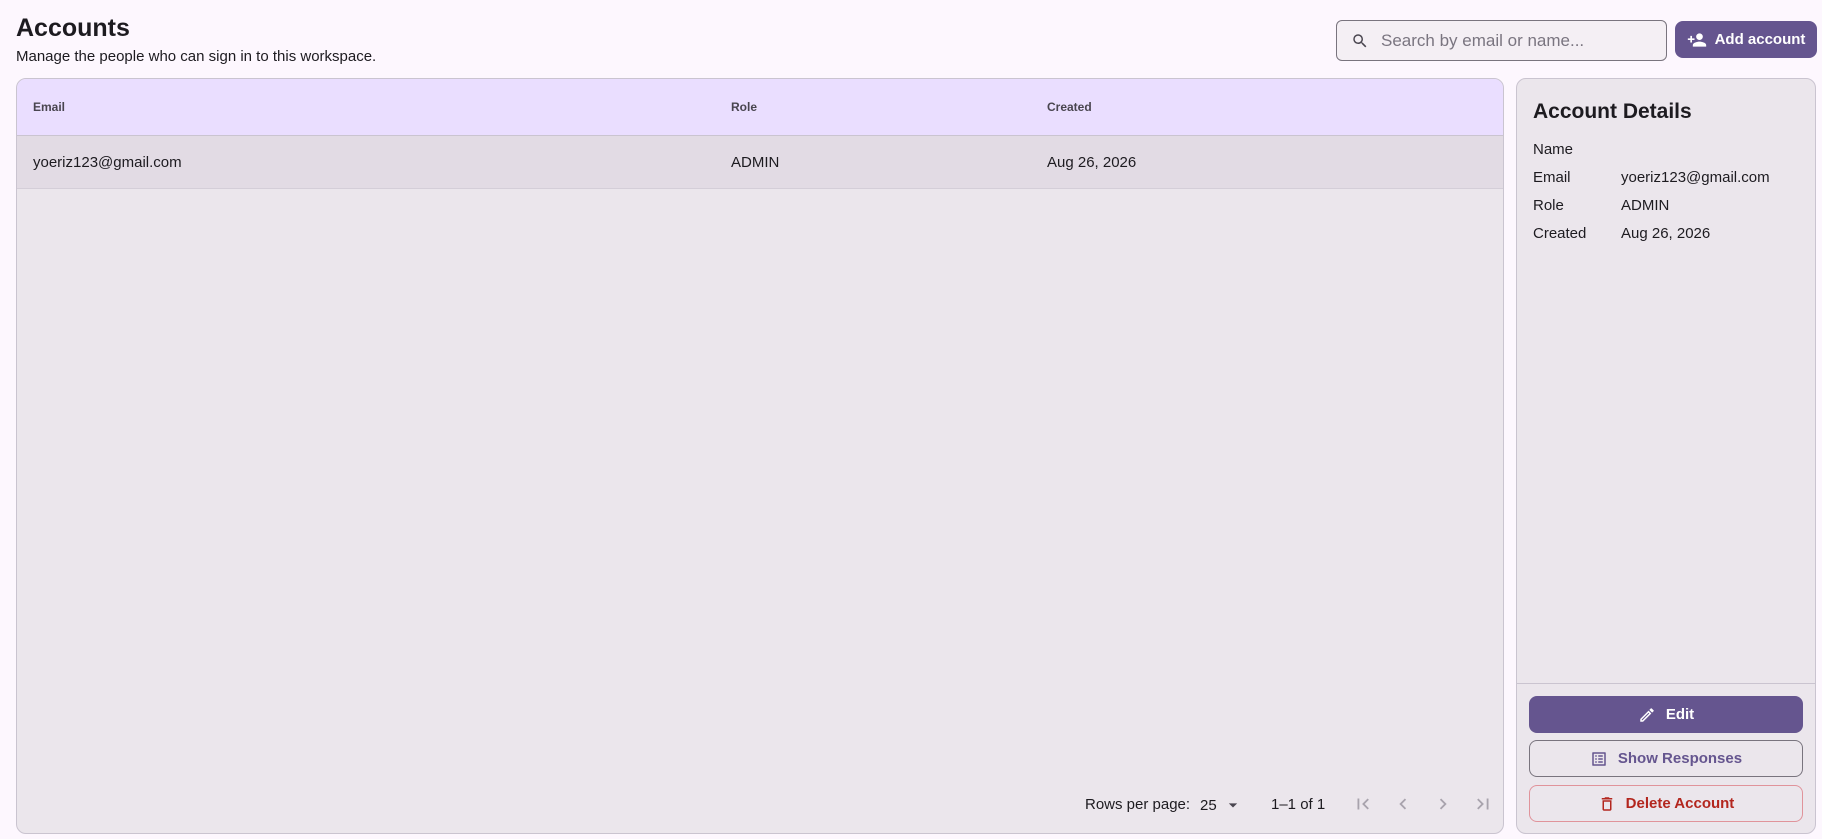 This screenshot has width=1822, height=839. What do you see at coordinates (760, 805) in the screenshot?
I see `pagination: Rows per page: 25 1–1 of 1` at bounding box center [760, 805].